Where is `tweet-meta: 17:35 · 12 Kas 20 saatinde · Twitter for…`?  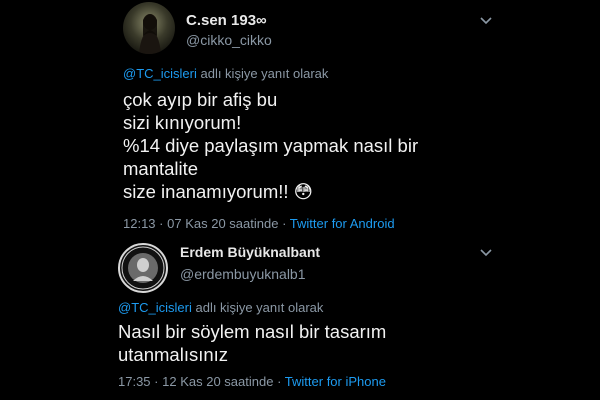 tweet-meta: 17:35 · 12 Kas 20 saatinde · Twitter for… is located at coordinates (252, 381).